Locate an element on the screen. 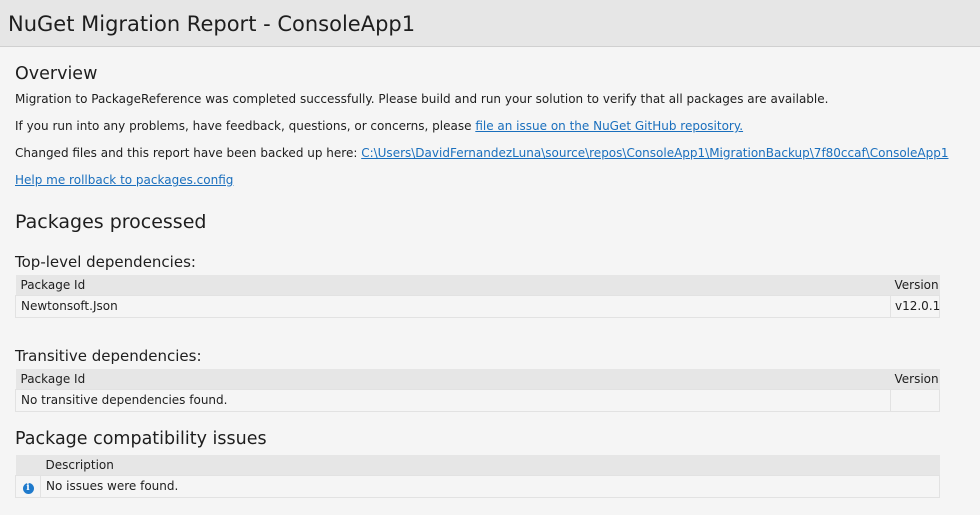 This screenshot has width=980, height=515. package-id-cell: Newtonsoft.Json is located at coordinates (453, 306).